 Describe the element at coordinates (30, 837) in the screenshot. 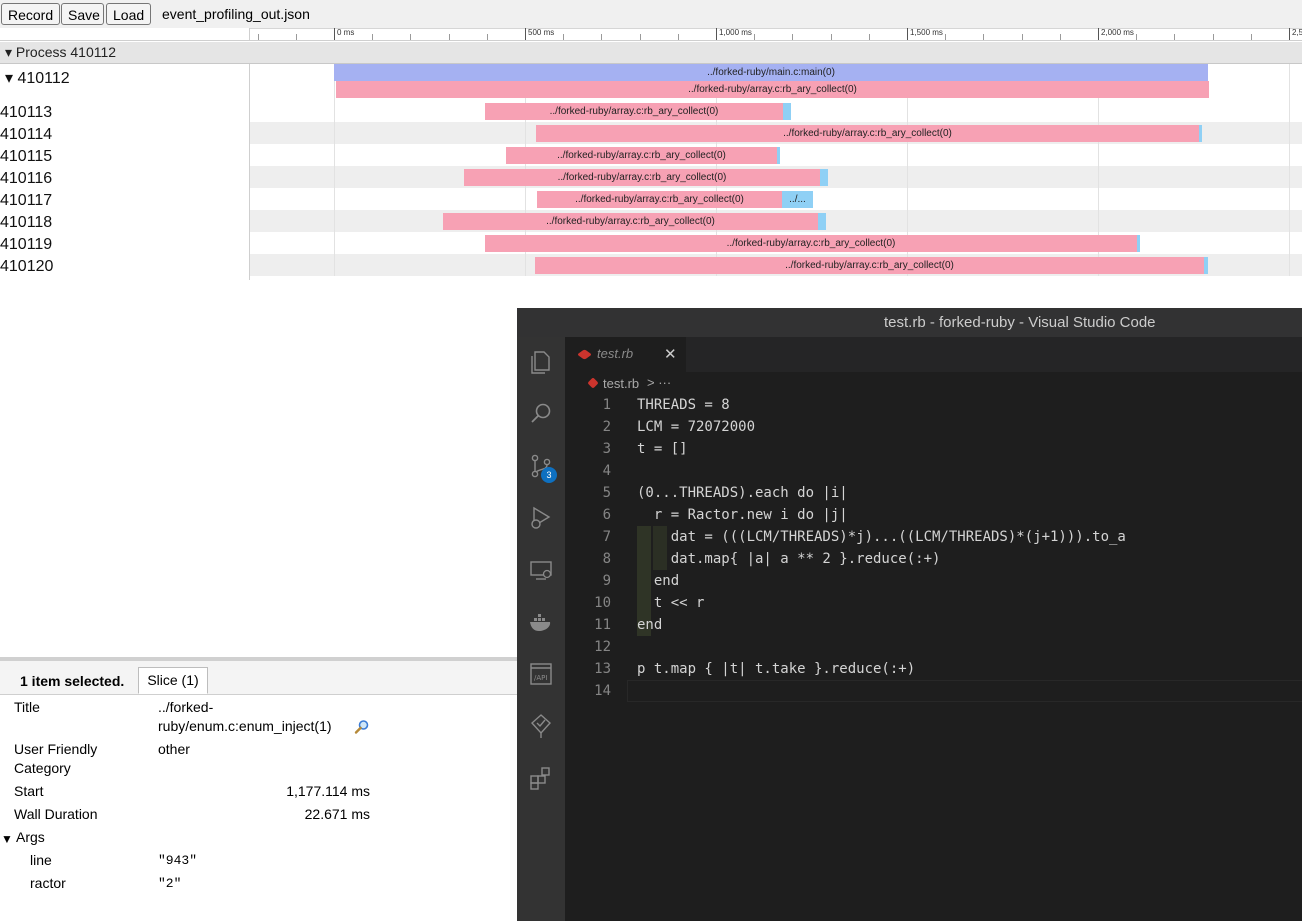

I see `args-label: Args` at that location.